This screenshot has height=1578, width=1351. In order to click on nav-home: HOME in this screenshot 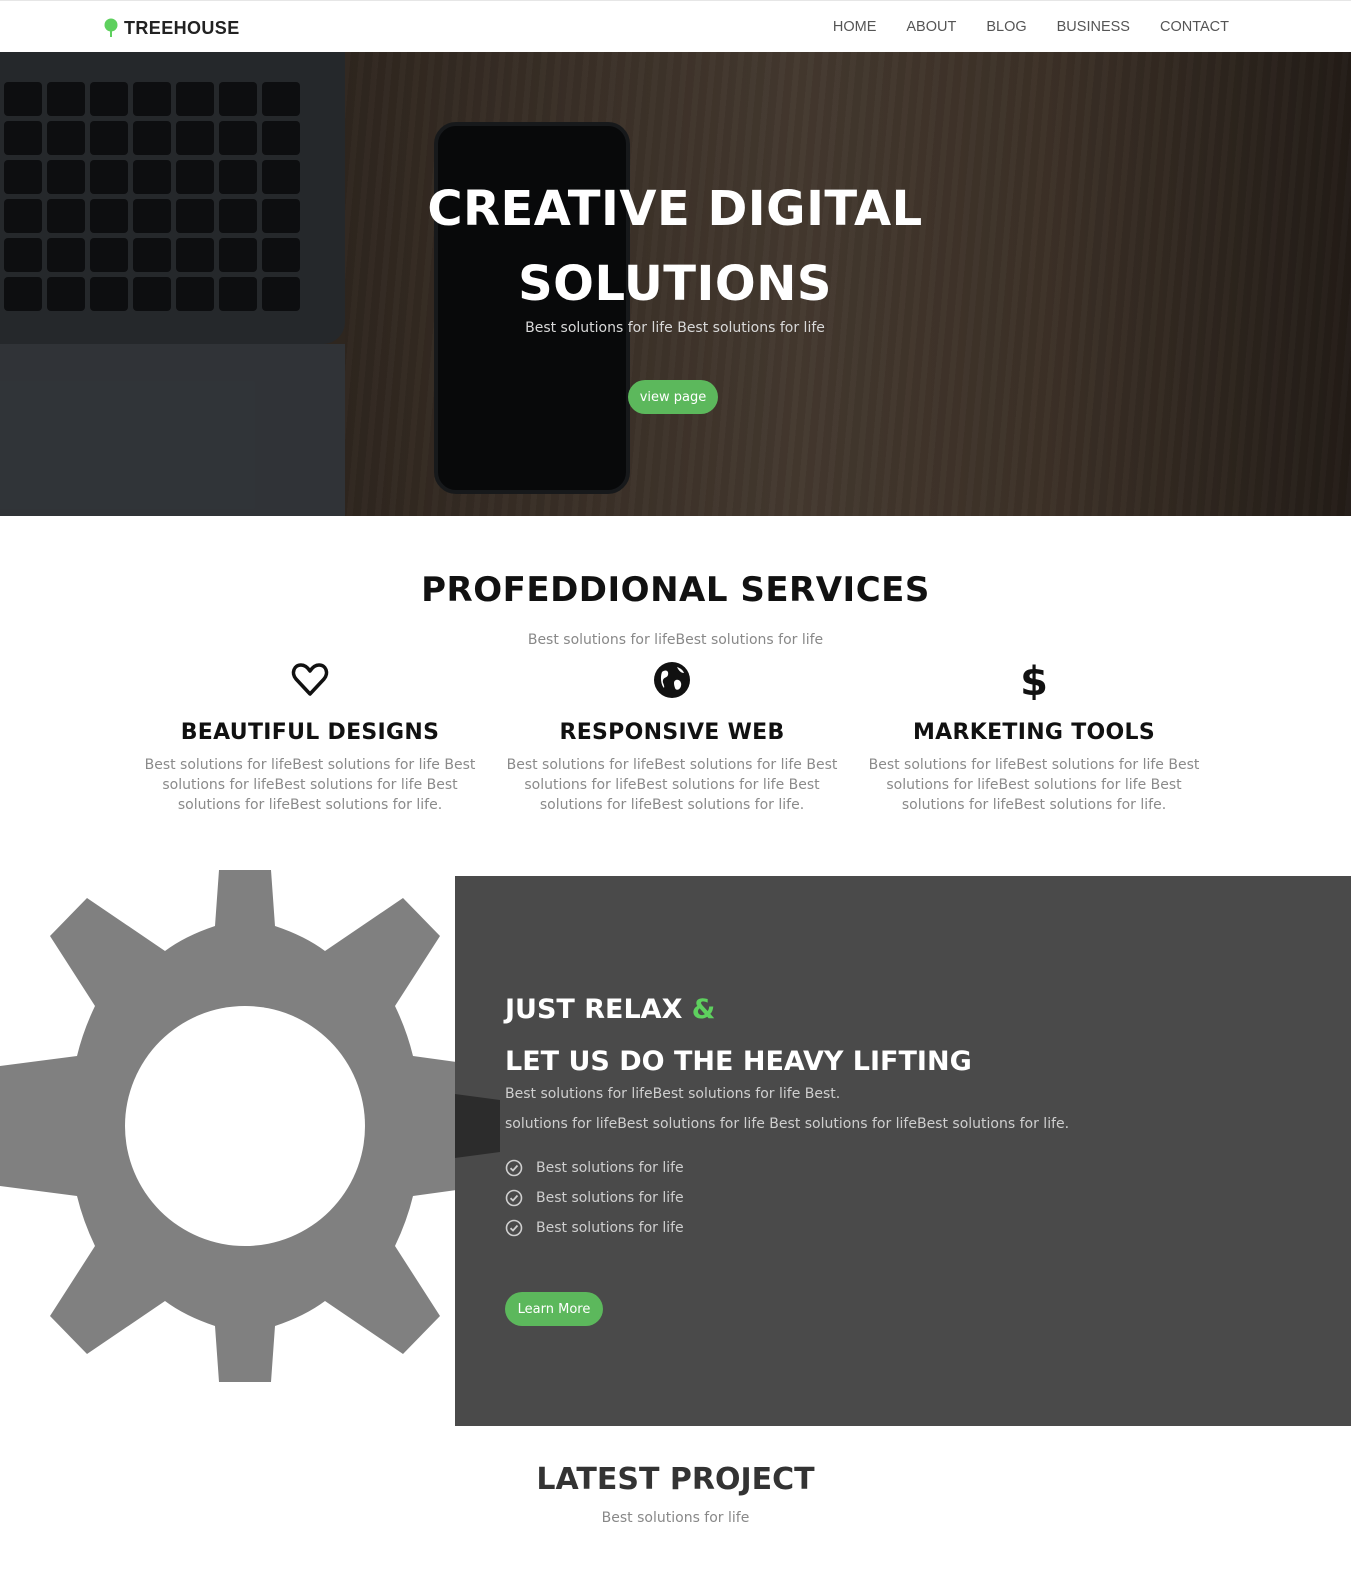, I will do `click(855, 27)`.